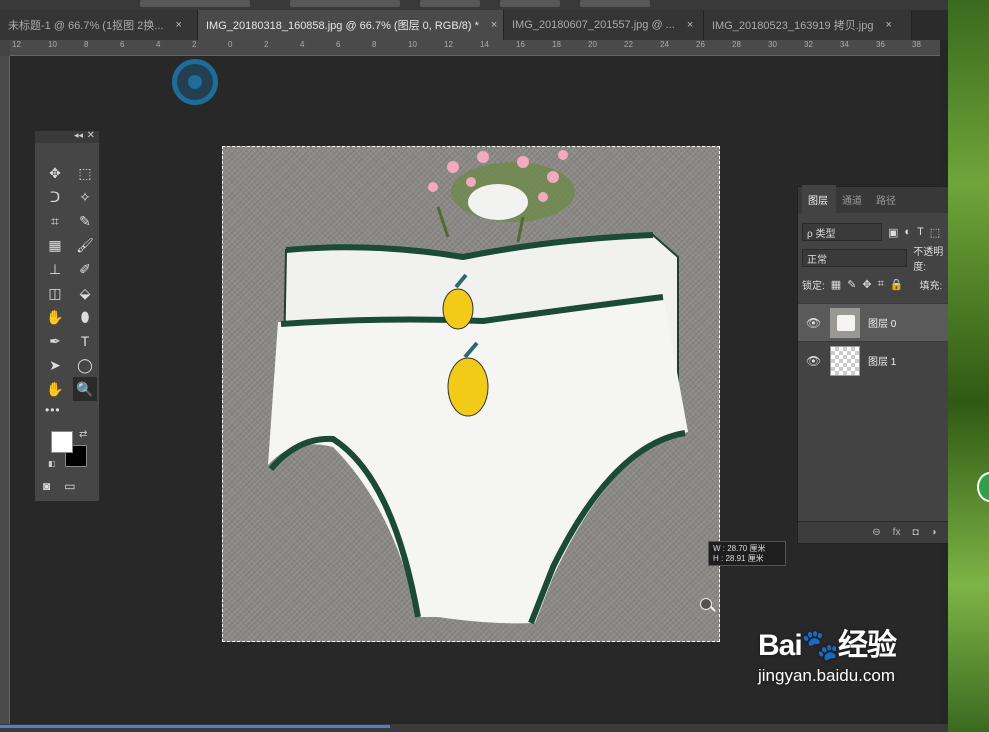 The image size is (989, 732). Describe the element at coordinates (501, 196) in the screenshot. I see `flower-vase-image` at that location.